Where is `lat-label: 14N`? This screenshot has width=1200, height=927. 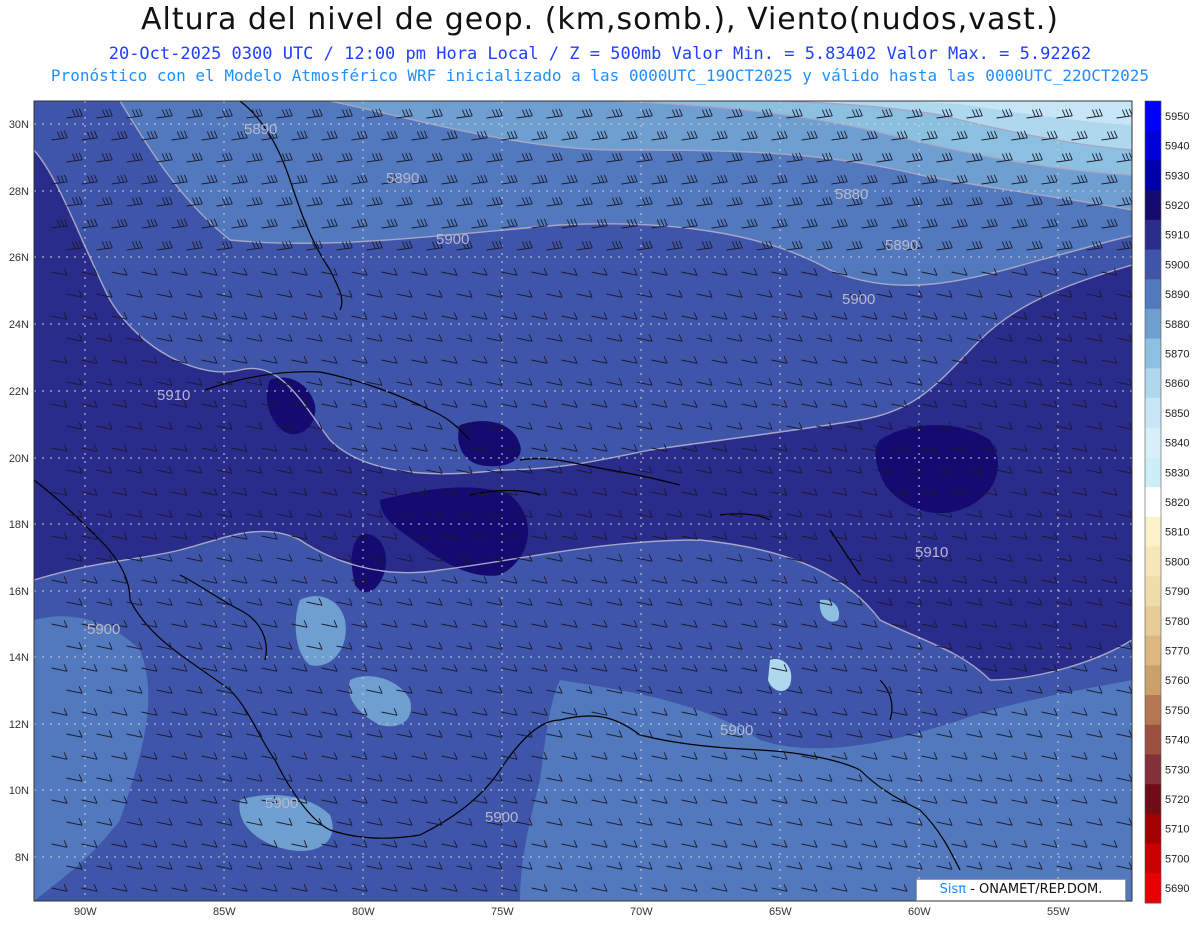 lat-label: 14N is located at coordinates (19, 658).